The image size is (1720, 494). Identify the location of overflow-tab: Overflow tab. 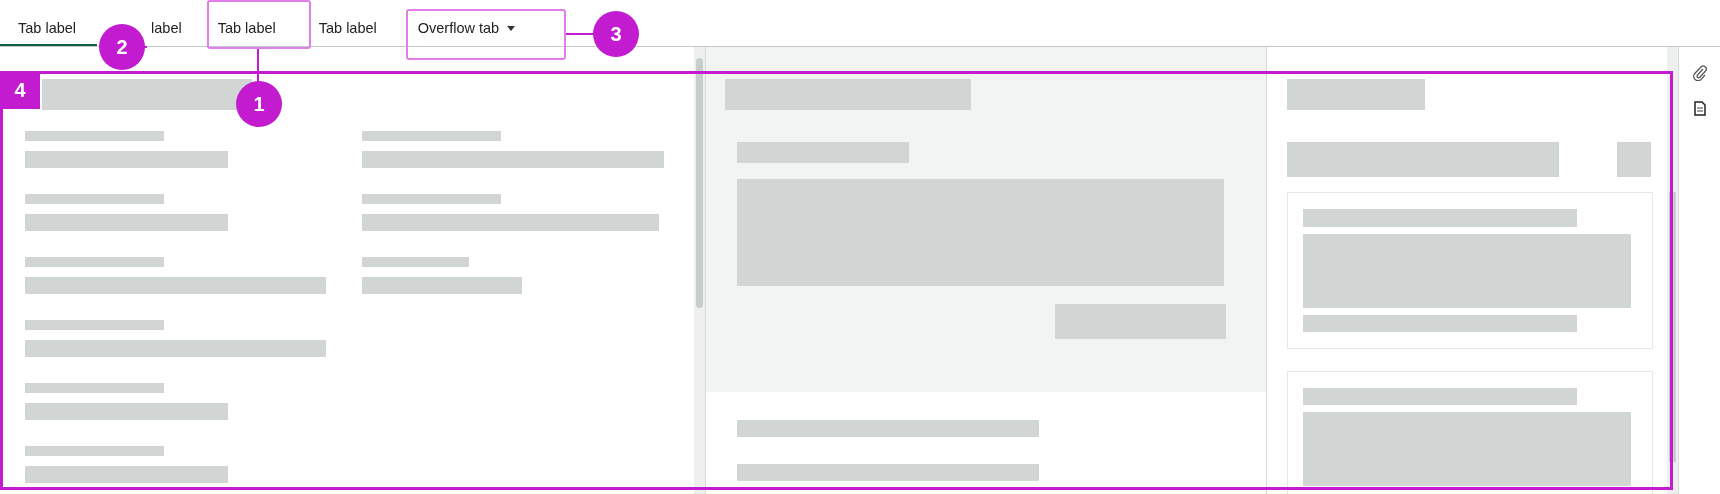
(466, 23).